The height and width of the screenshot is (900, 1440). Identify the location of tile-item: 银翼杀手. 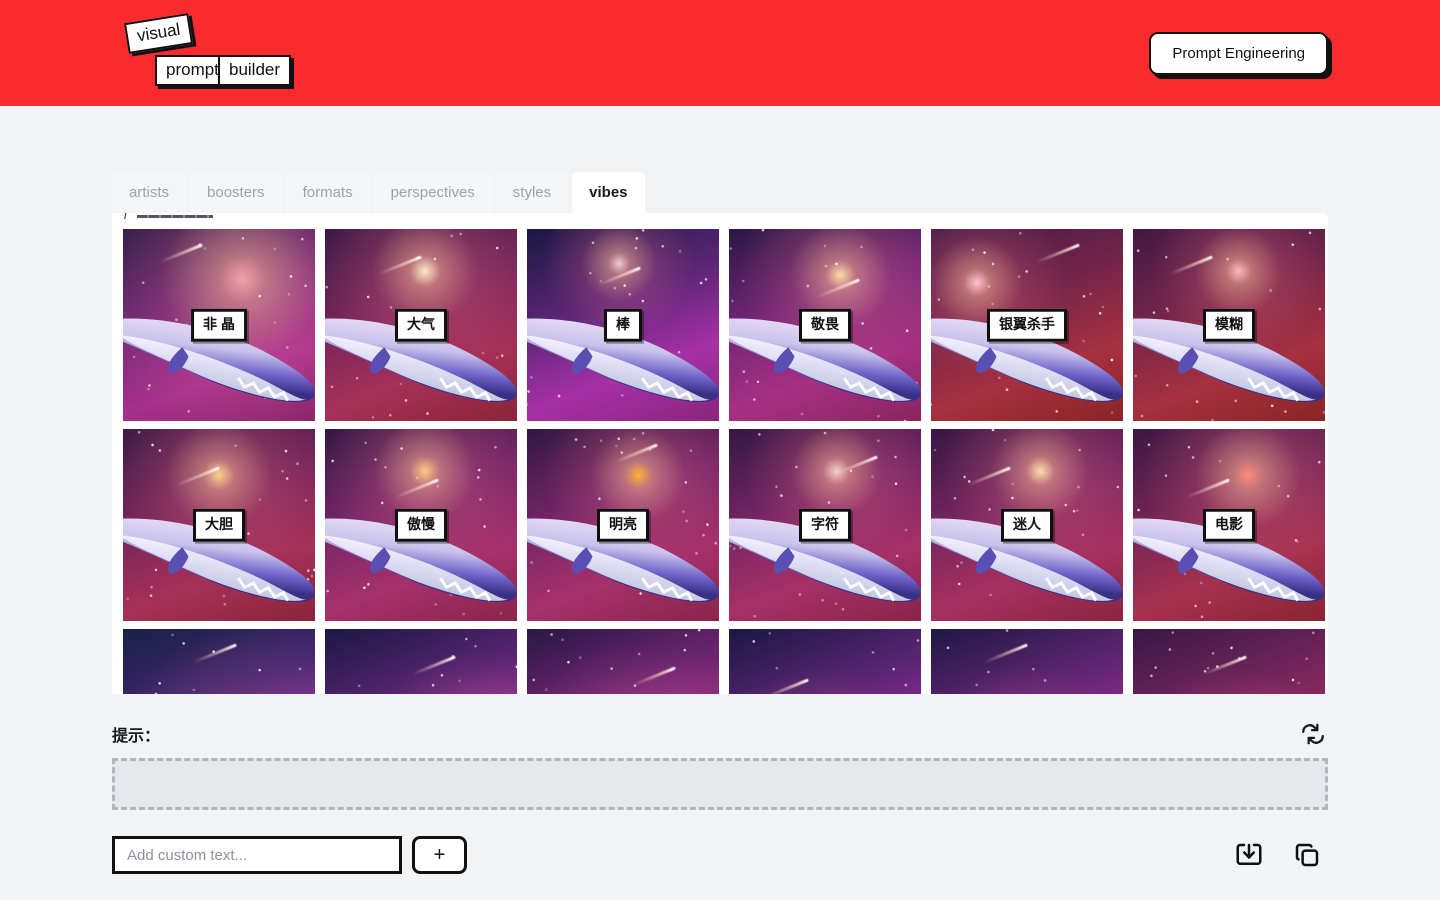
(1027, 325).